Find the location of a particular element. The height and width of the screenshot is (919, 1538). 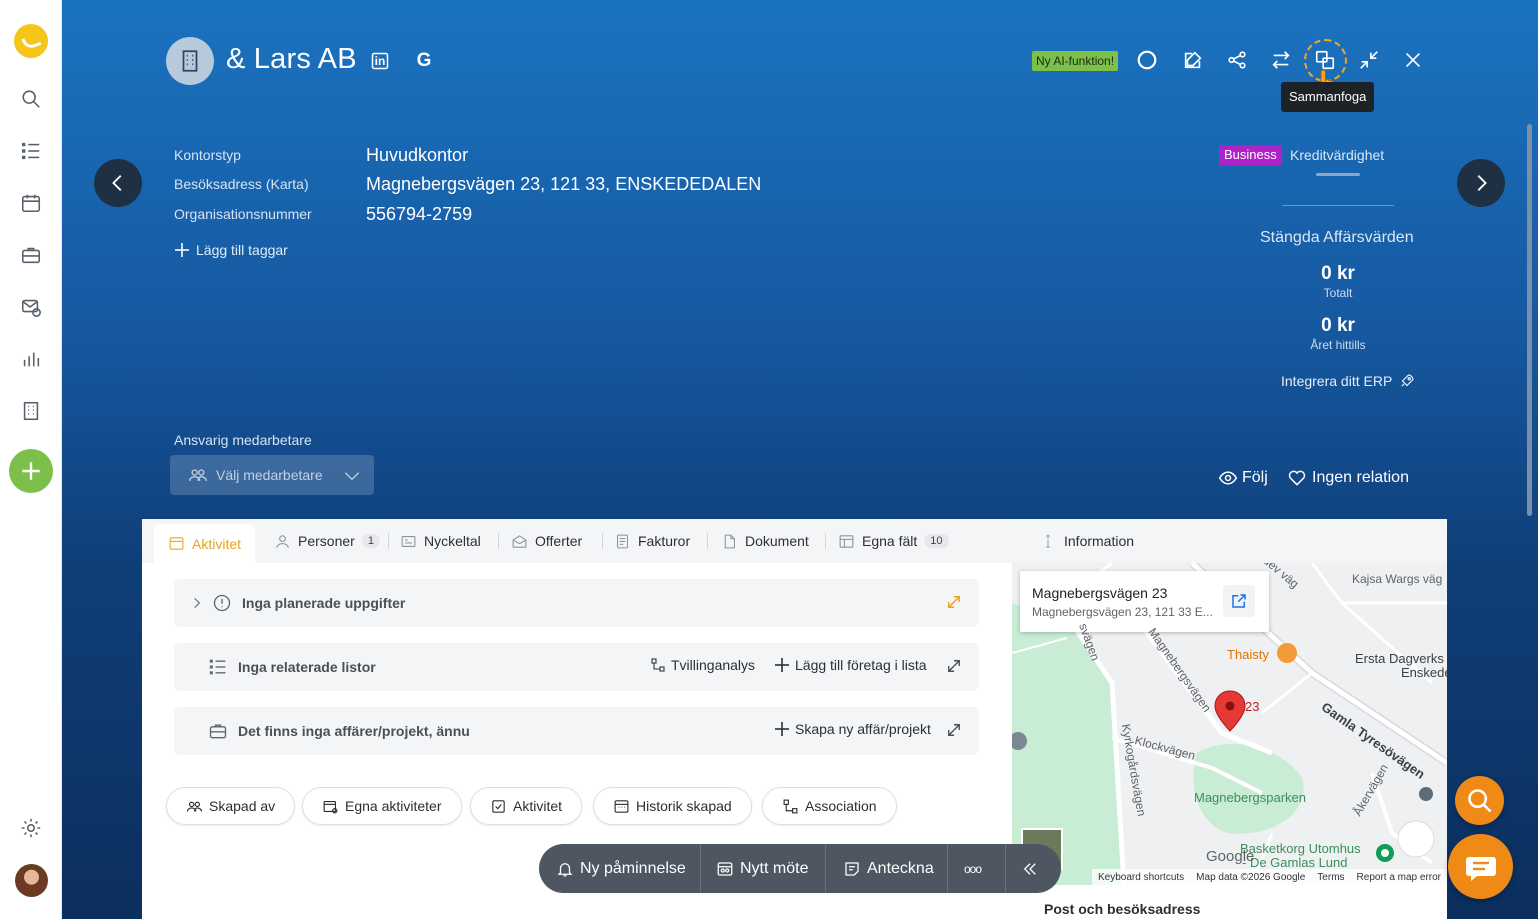

collapse-bar-button is located at coordinates (1030, 868).